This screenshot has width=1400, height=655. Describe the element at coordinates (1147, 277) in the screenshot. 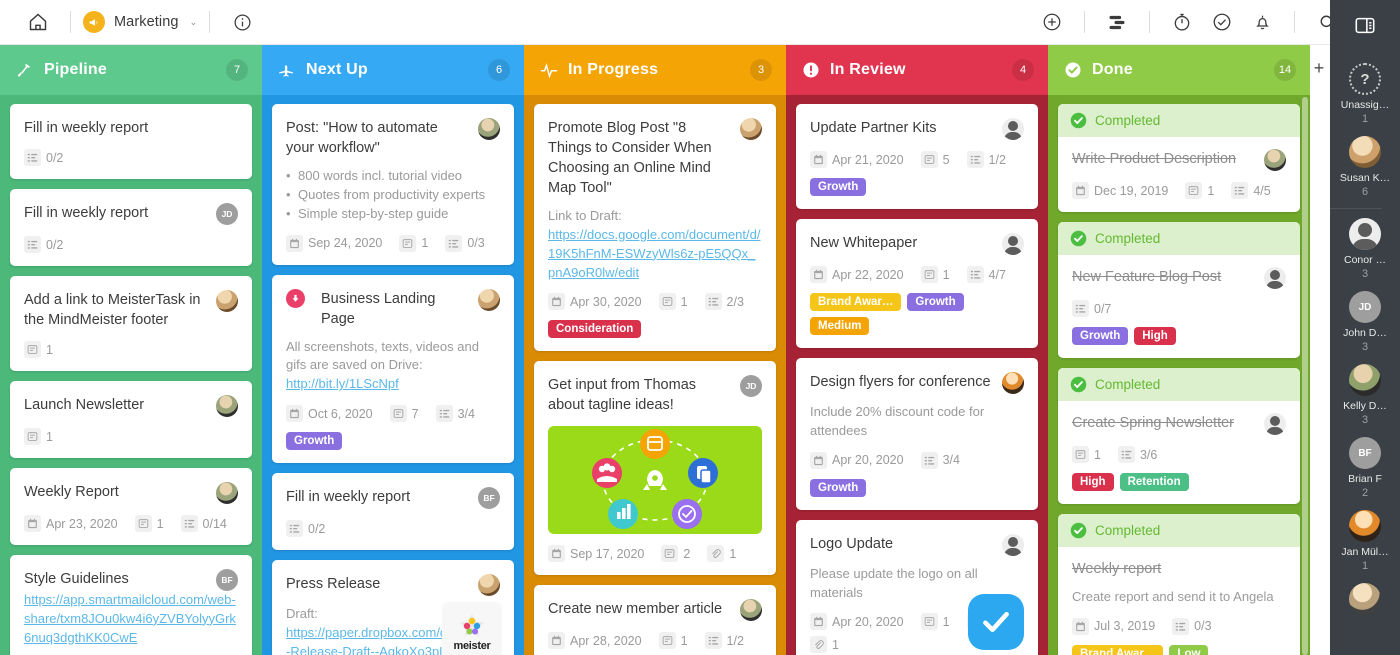

I see `card-title: New Feature Blog Post` at that location.